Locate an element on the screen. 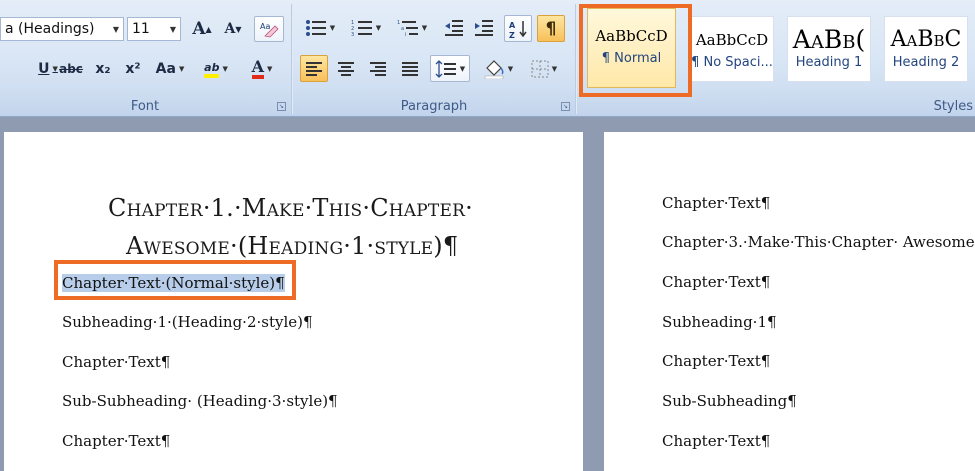 Image resolution: width=975 pixels, height=471 pixels. svg-text: Z is located at coordinates (512, 35).